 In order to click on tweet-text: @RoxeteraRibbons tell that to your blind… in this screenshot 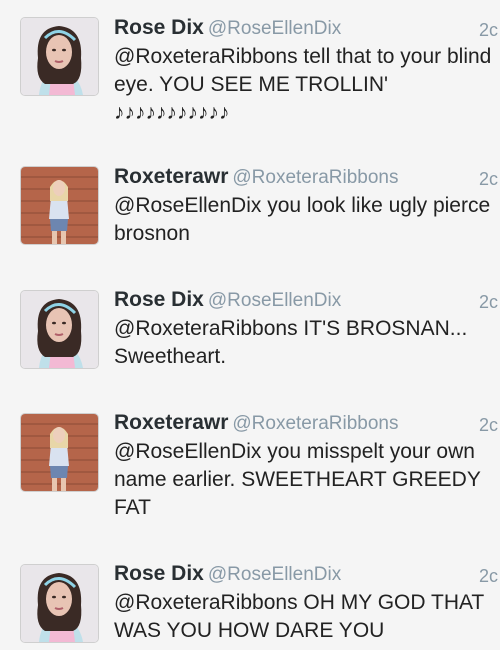, I will do `click(303, 84)`.